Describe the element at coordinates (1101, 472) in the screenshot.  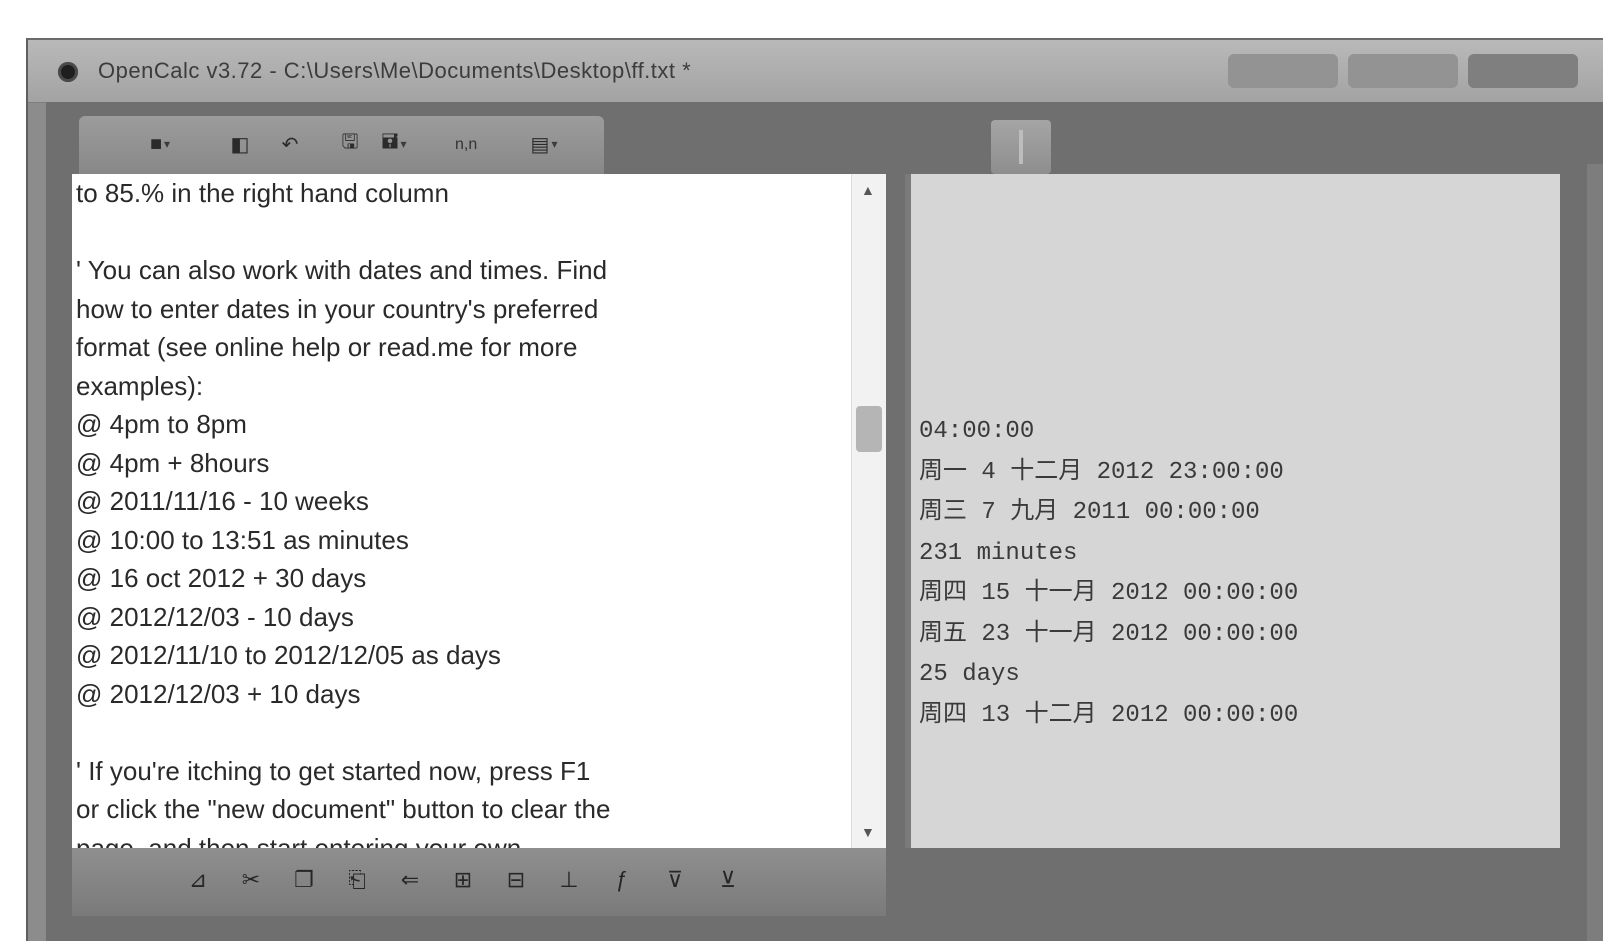
I see `result-line: 周一 4 十二月 2012 23:00:00` at that location.